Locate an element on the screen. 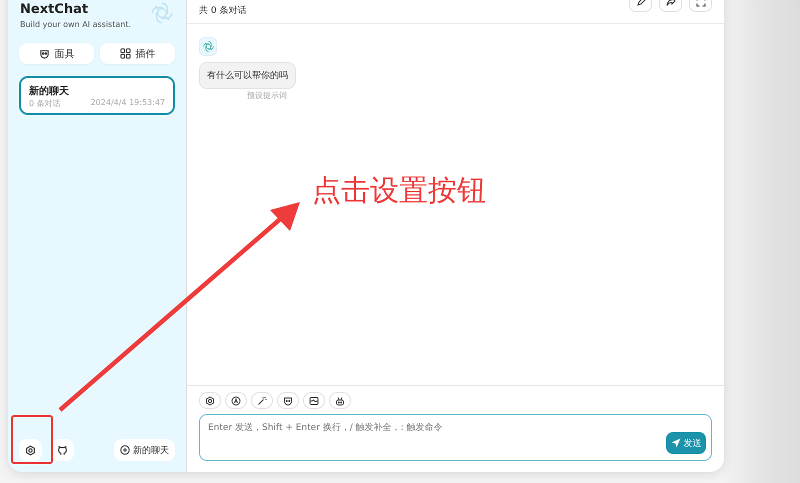 The image size is (800, 483). chat-time: 2024/4/4 19:53:47 is located at coordinates (127, 103).